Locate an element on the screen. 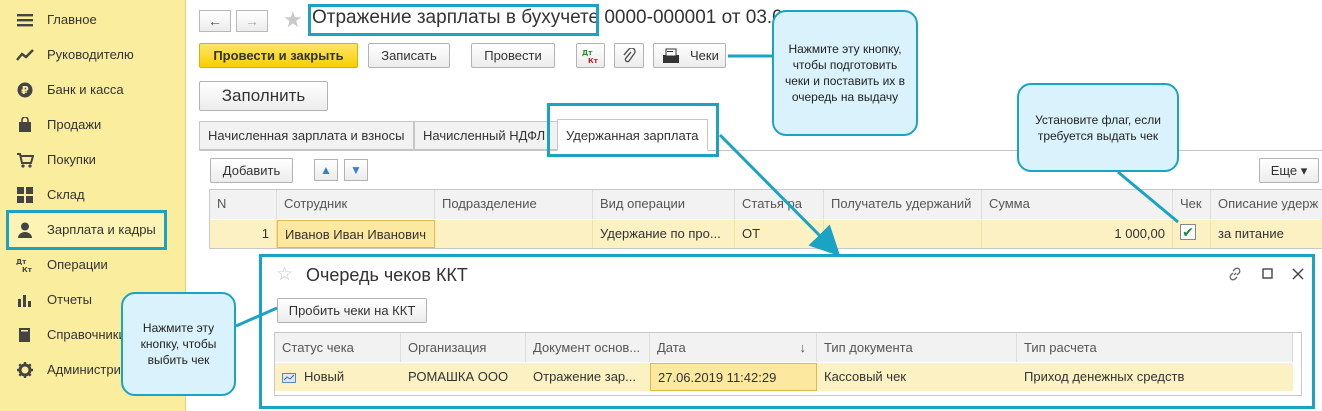  column-header-description: Описание удерж is located at coordinates (1266, 204).